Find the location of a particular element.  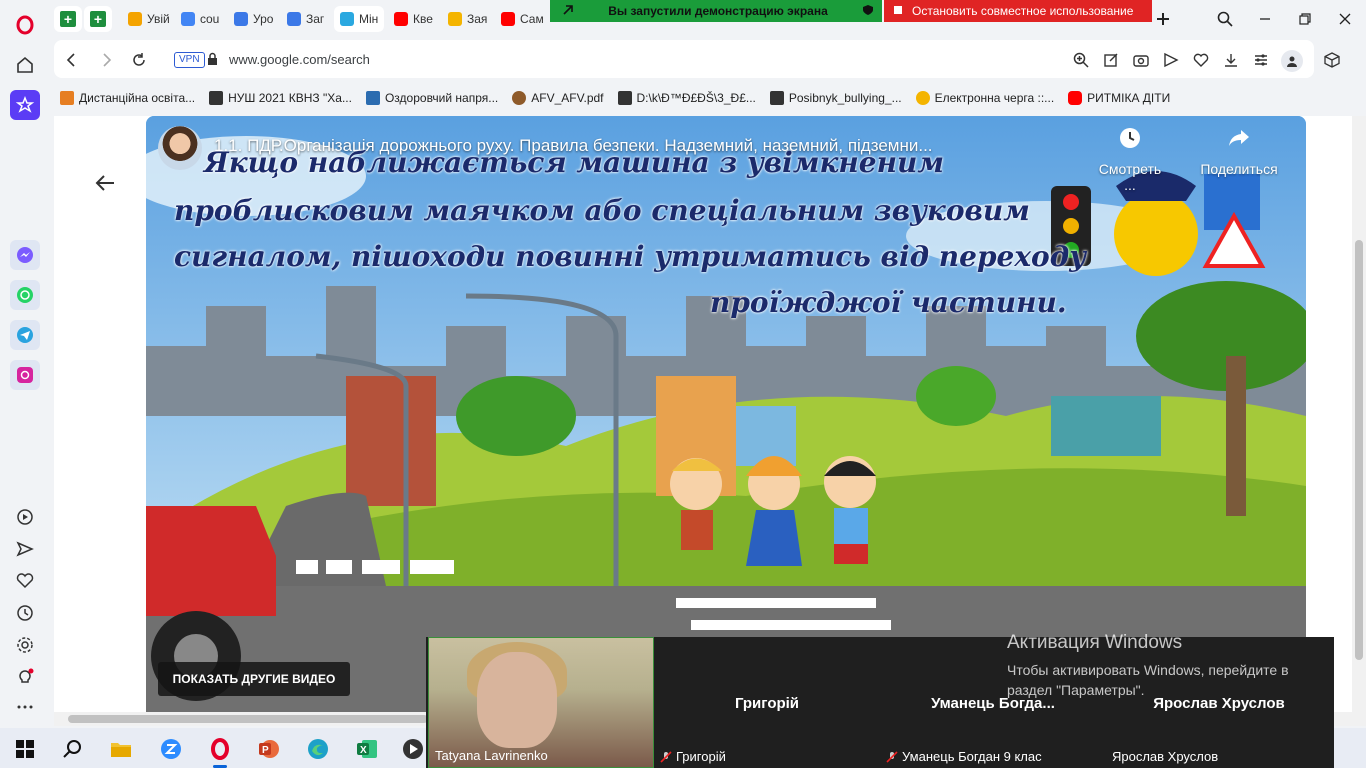

more-icon is located at coordinates (25, 707).